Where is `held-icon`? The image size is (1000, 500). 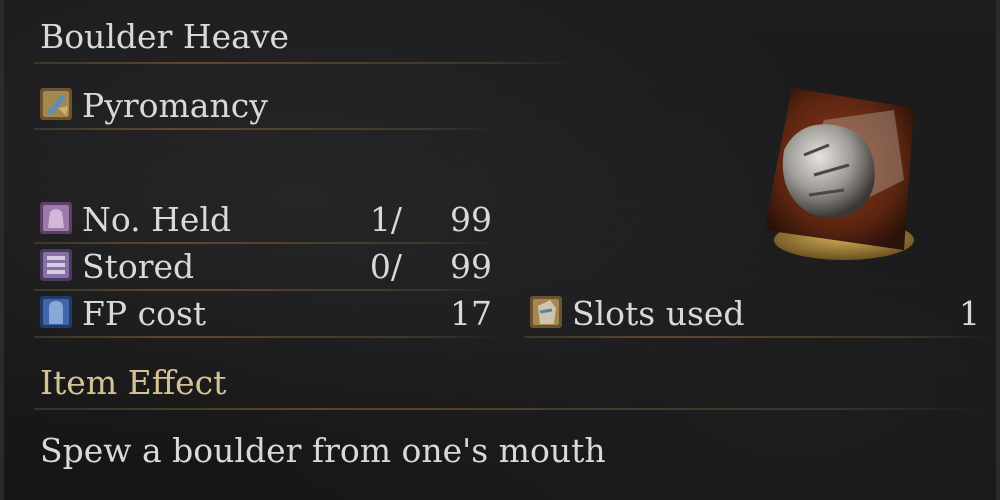
held-icon is located at coordinates (56, 218).